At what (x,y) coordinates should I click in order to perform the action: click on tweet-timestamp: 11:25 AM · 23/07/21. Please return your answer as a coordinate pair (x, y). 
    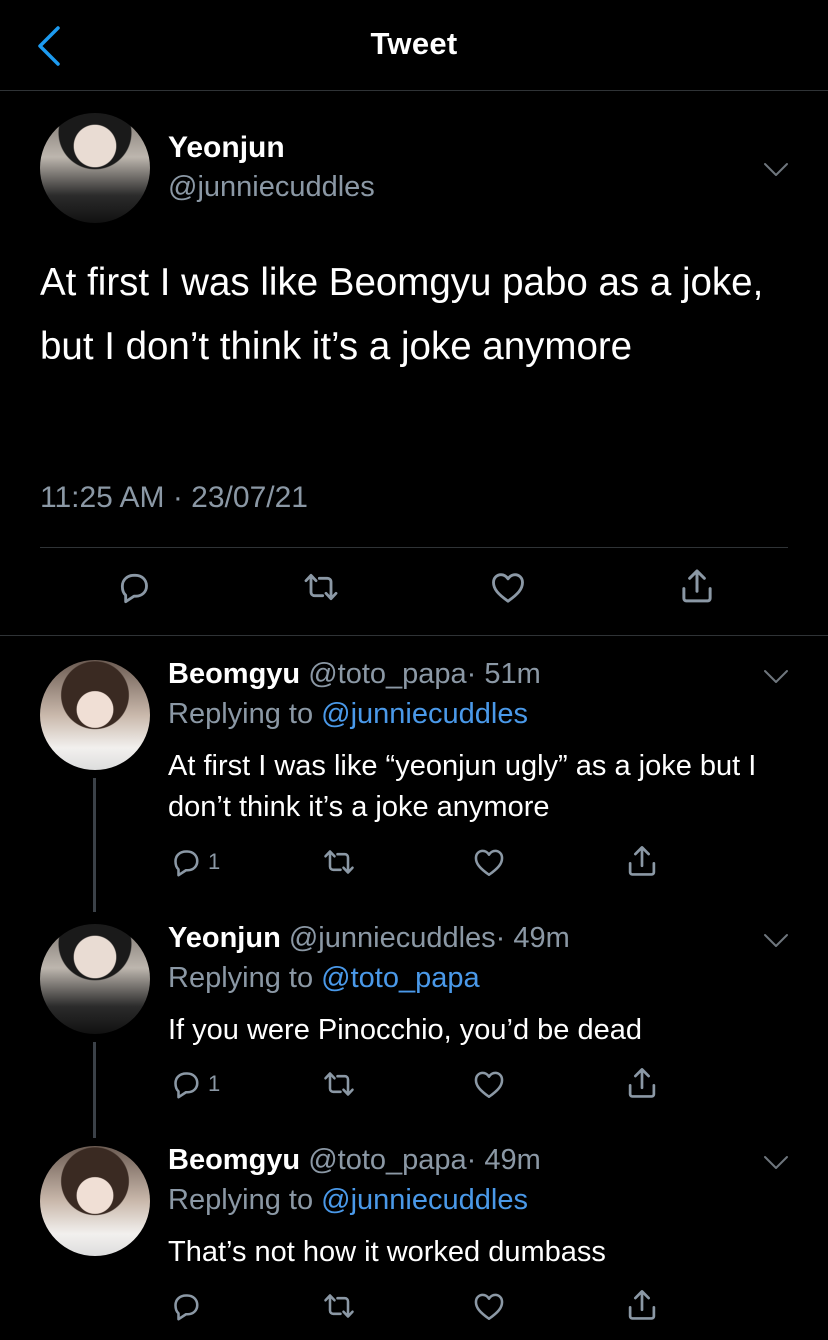
    Looking at the image, I should click on (174, 497).